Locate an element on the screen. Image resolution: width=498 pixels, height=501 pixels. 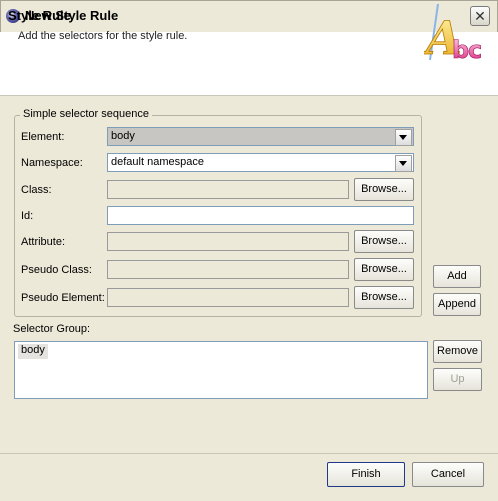
logo-letter-c: c is located at coordinates (475, 49).